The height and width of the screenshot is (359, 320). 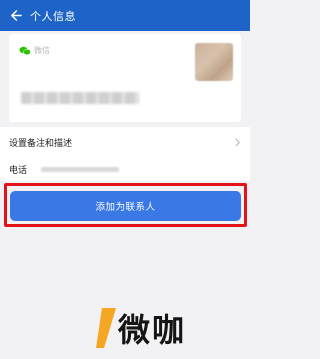 What do you see at coordinates (18, 170) in the screenshot?
I see `phone-label: 电话` at bounding box center [18, 170].